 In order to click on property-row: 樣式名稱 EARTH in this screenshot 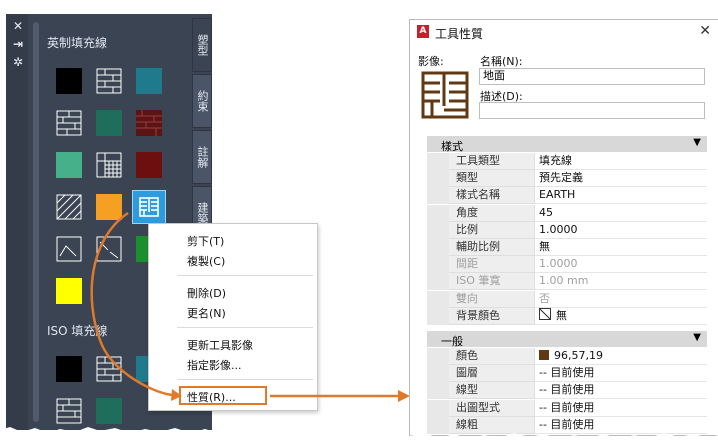, I will do `click(567, 196)`.